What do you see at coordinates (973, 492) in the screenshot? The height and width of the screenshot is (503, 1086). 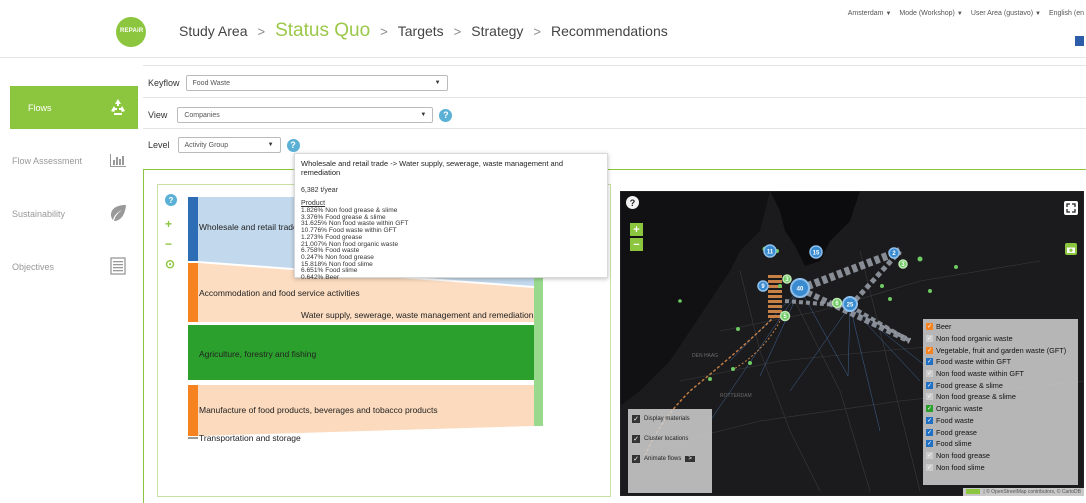 I see `attribution-tag` at bounding box center [973, 492].